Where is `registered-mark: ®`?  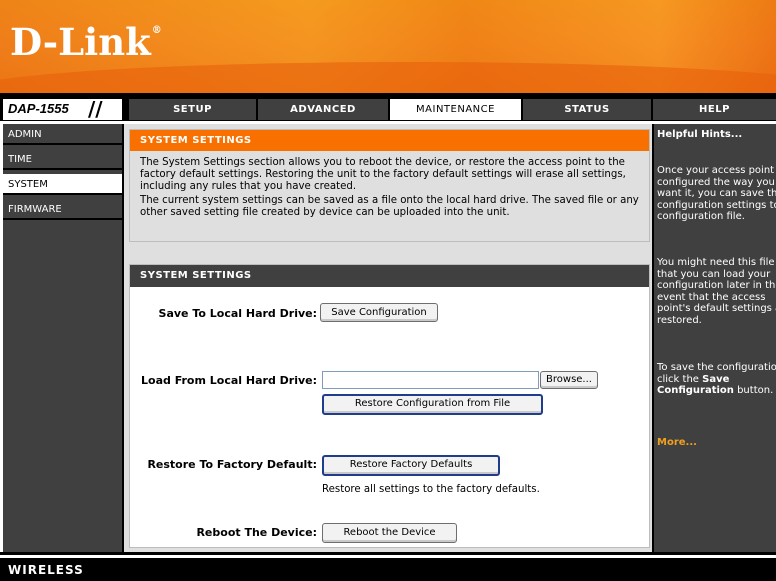
registered-mark: ® is located at coordinates (156, 30).